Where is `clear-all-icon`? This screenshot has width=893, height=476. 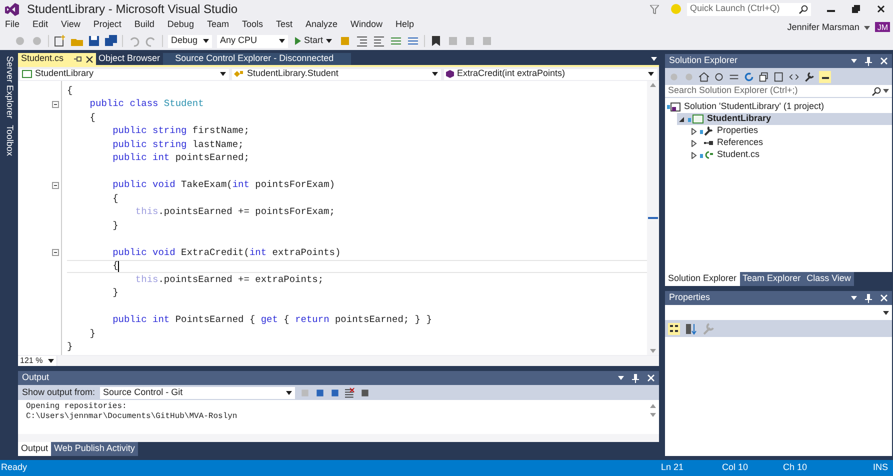
clear-all-icon is located at coordinates (350, 392).